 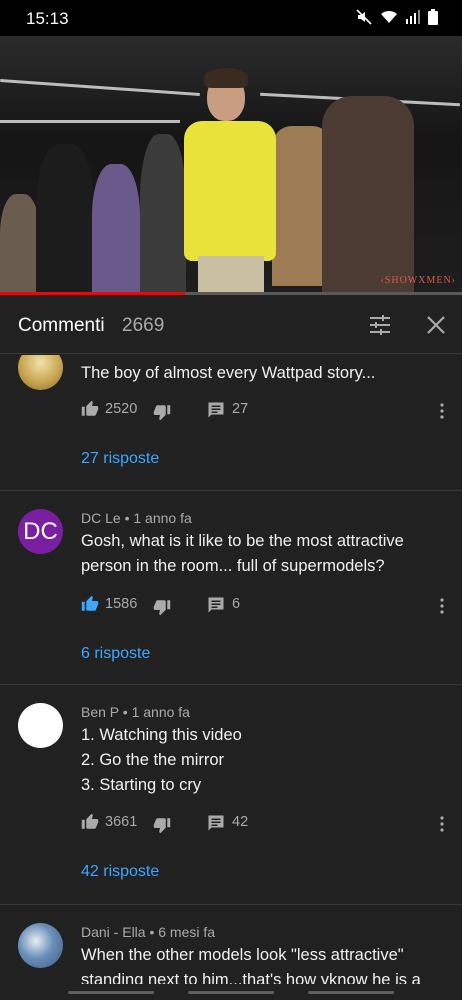 What do you see at coordinates (143, 325) in the screenshot?
I see `comments-count: 2669` at bounding box center [143, 325].